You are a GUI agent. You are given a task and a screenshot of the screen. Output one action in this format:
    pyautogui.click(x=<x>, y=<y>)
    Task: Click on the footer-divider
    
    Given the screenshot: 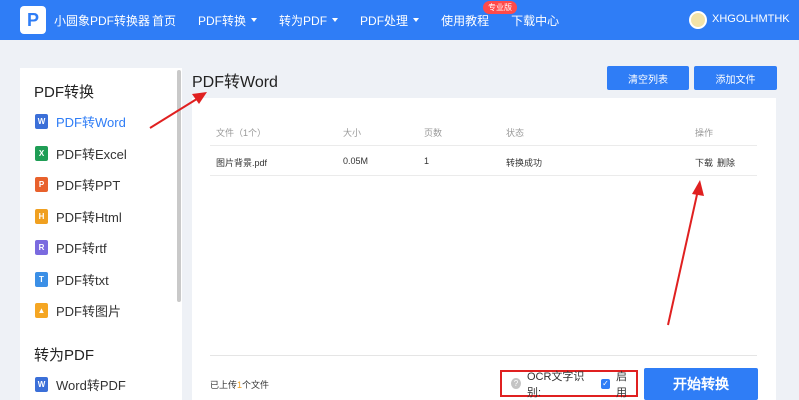 What is the action you would take?
    pyautogui.click(x=483, y=355)
    